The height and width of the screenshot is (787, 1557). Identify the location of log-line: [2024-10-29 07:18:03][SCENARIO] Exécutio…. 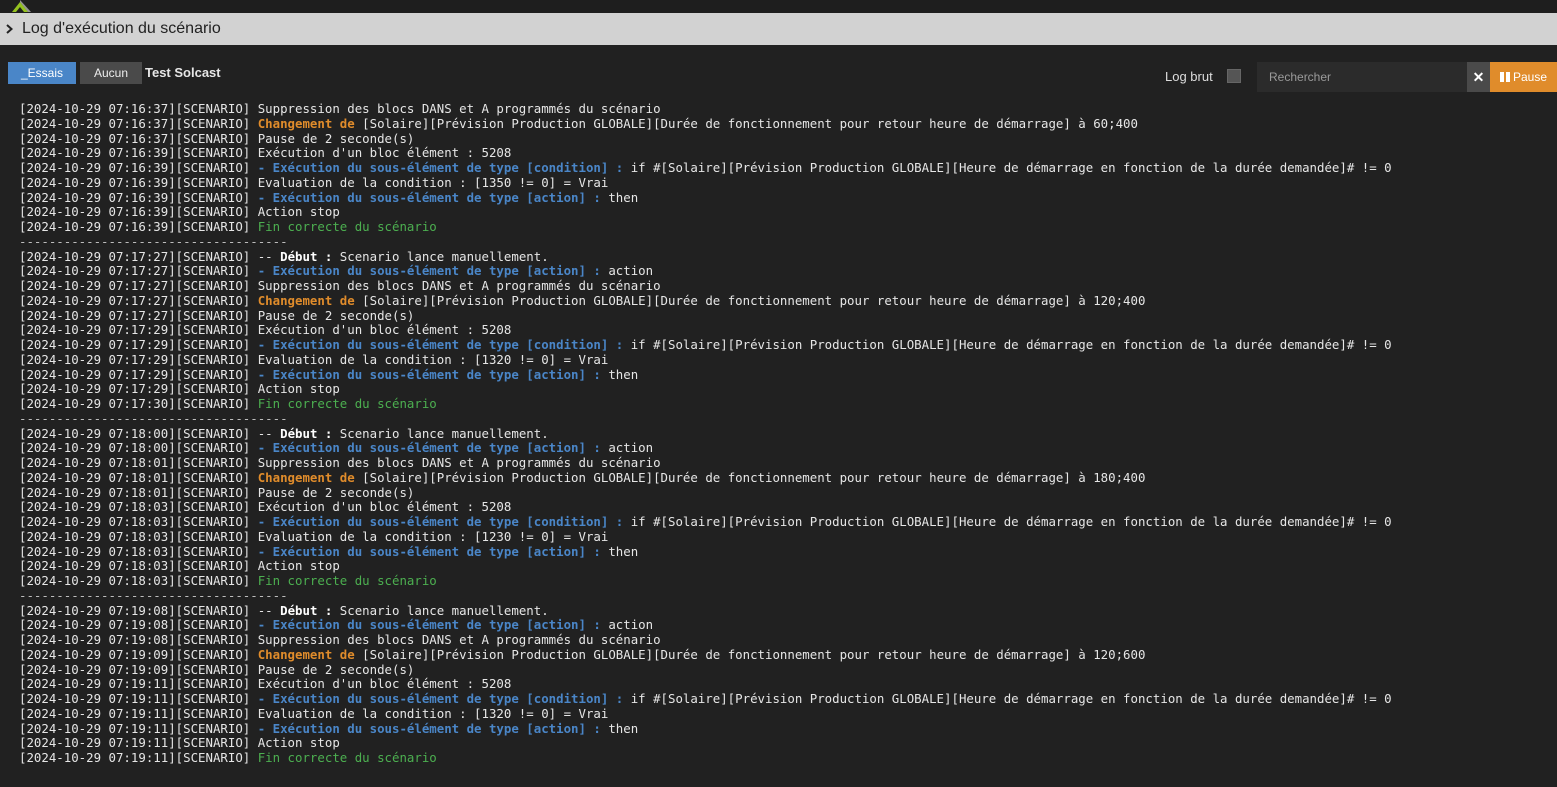
(784, 507).